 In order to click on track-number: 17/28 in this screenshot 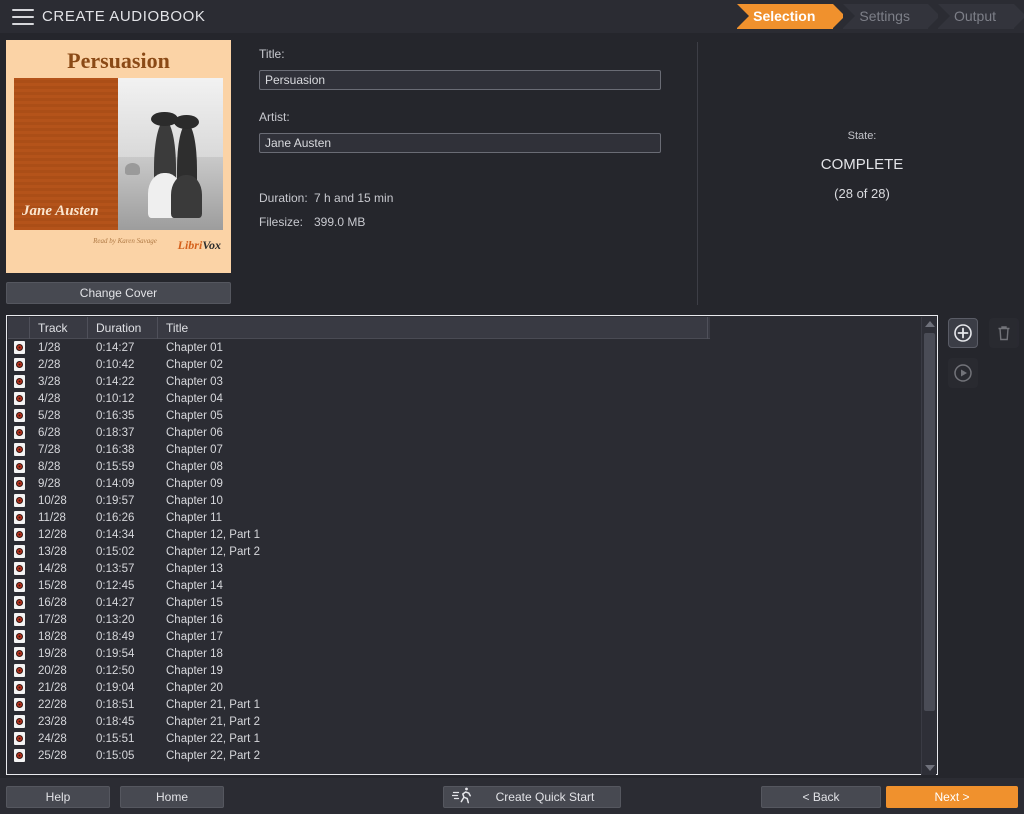, I will do `click(52, 619)`.